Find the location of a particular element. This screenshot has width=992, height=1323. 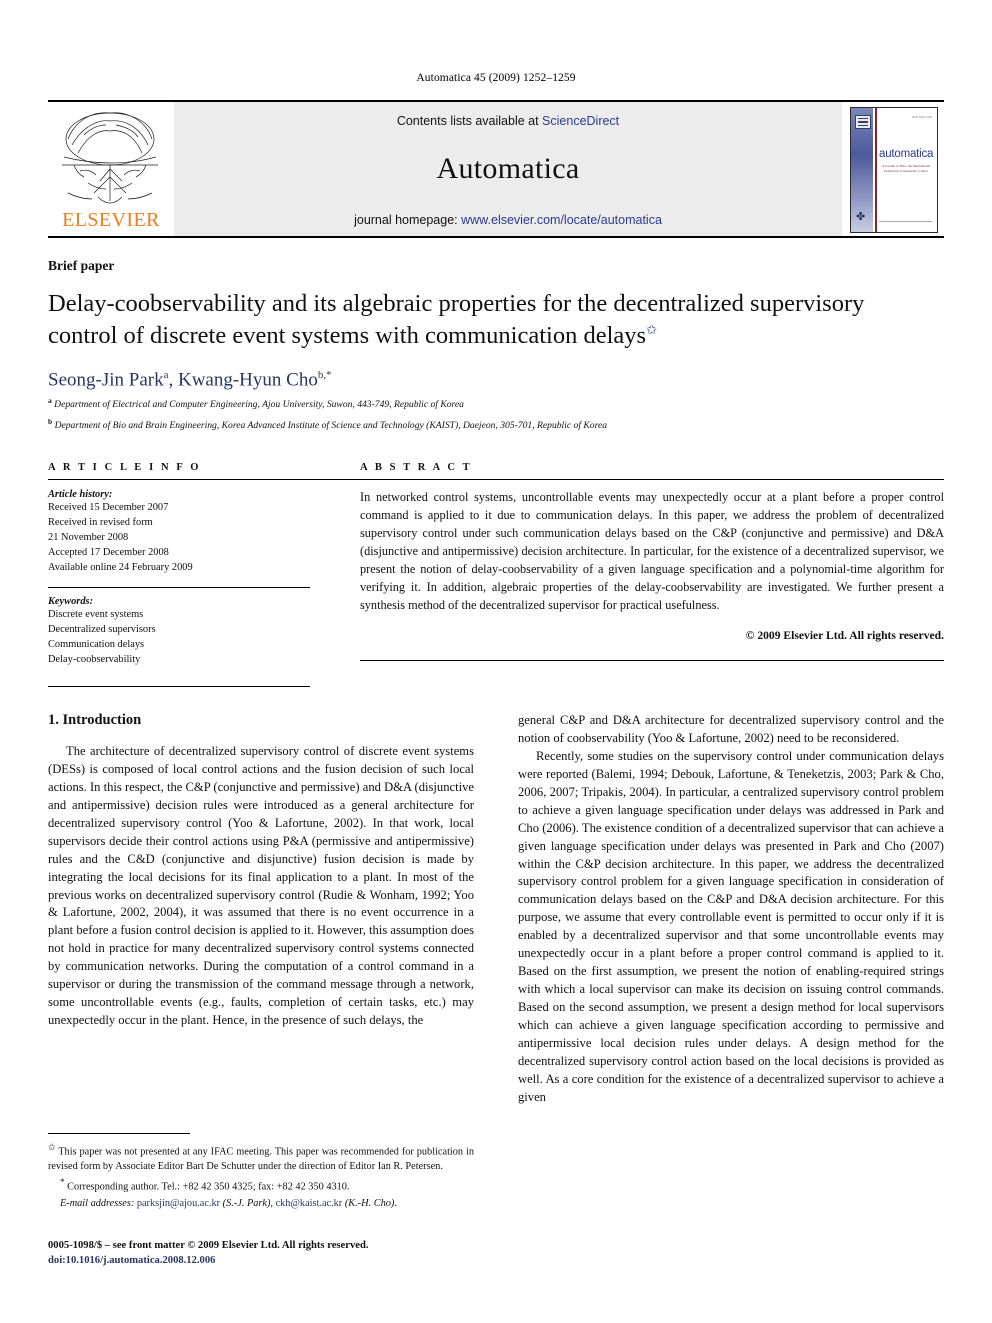

section-heading-introduction: 1. Introduction is located at coordinates (95, 720).